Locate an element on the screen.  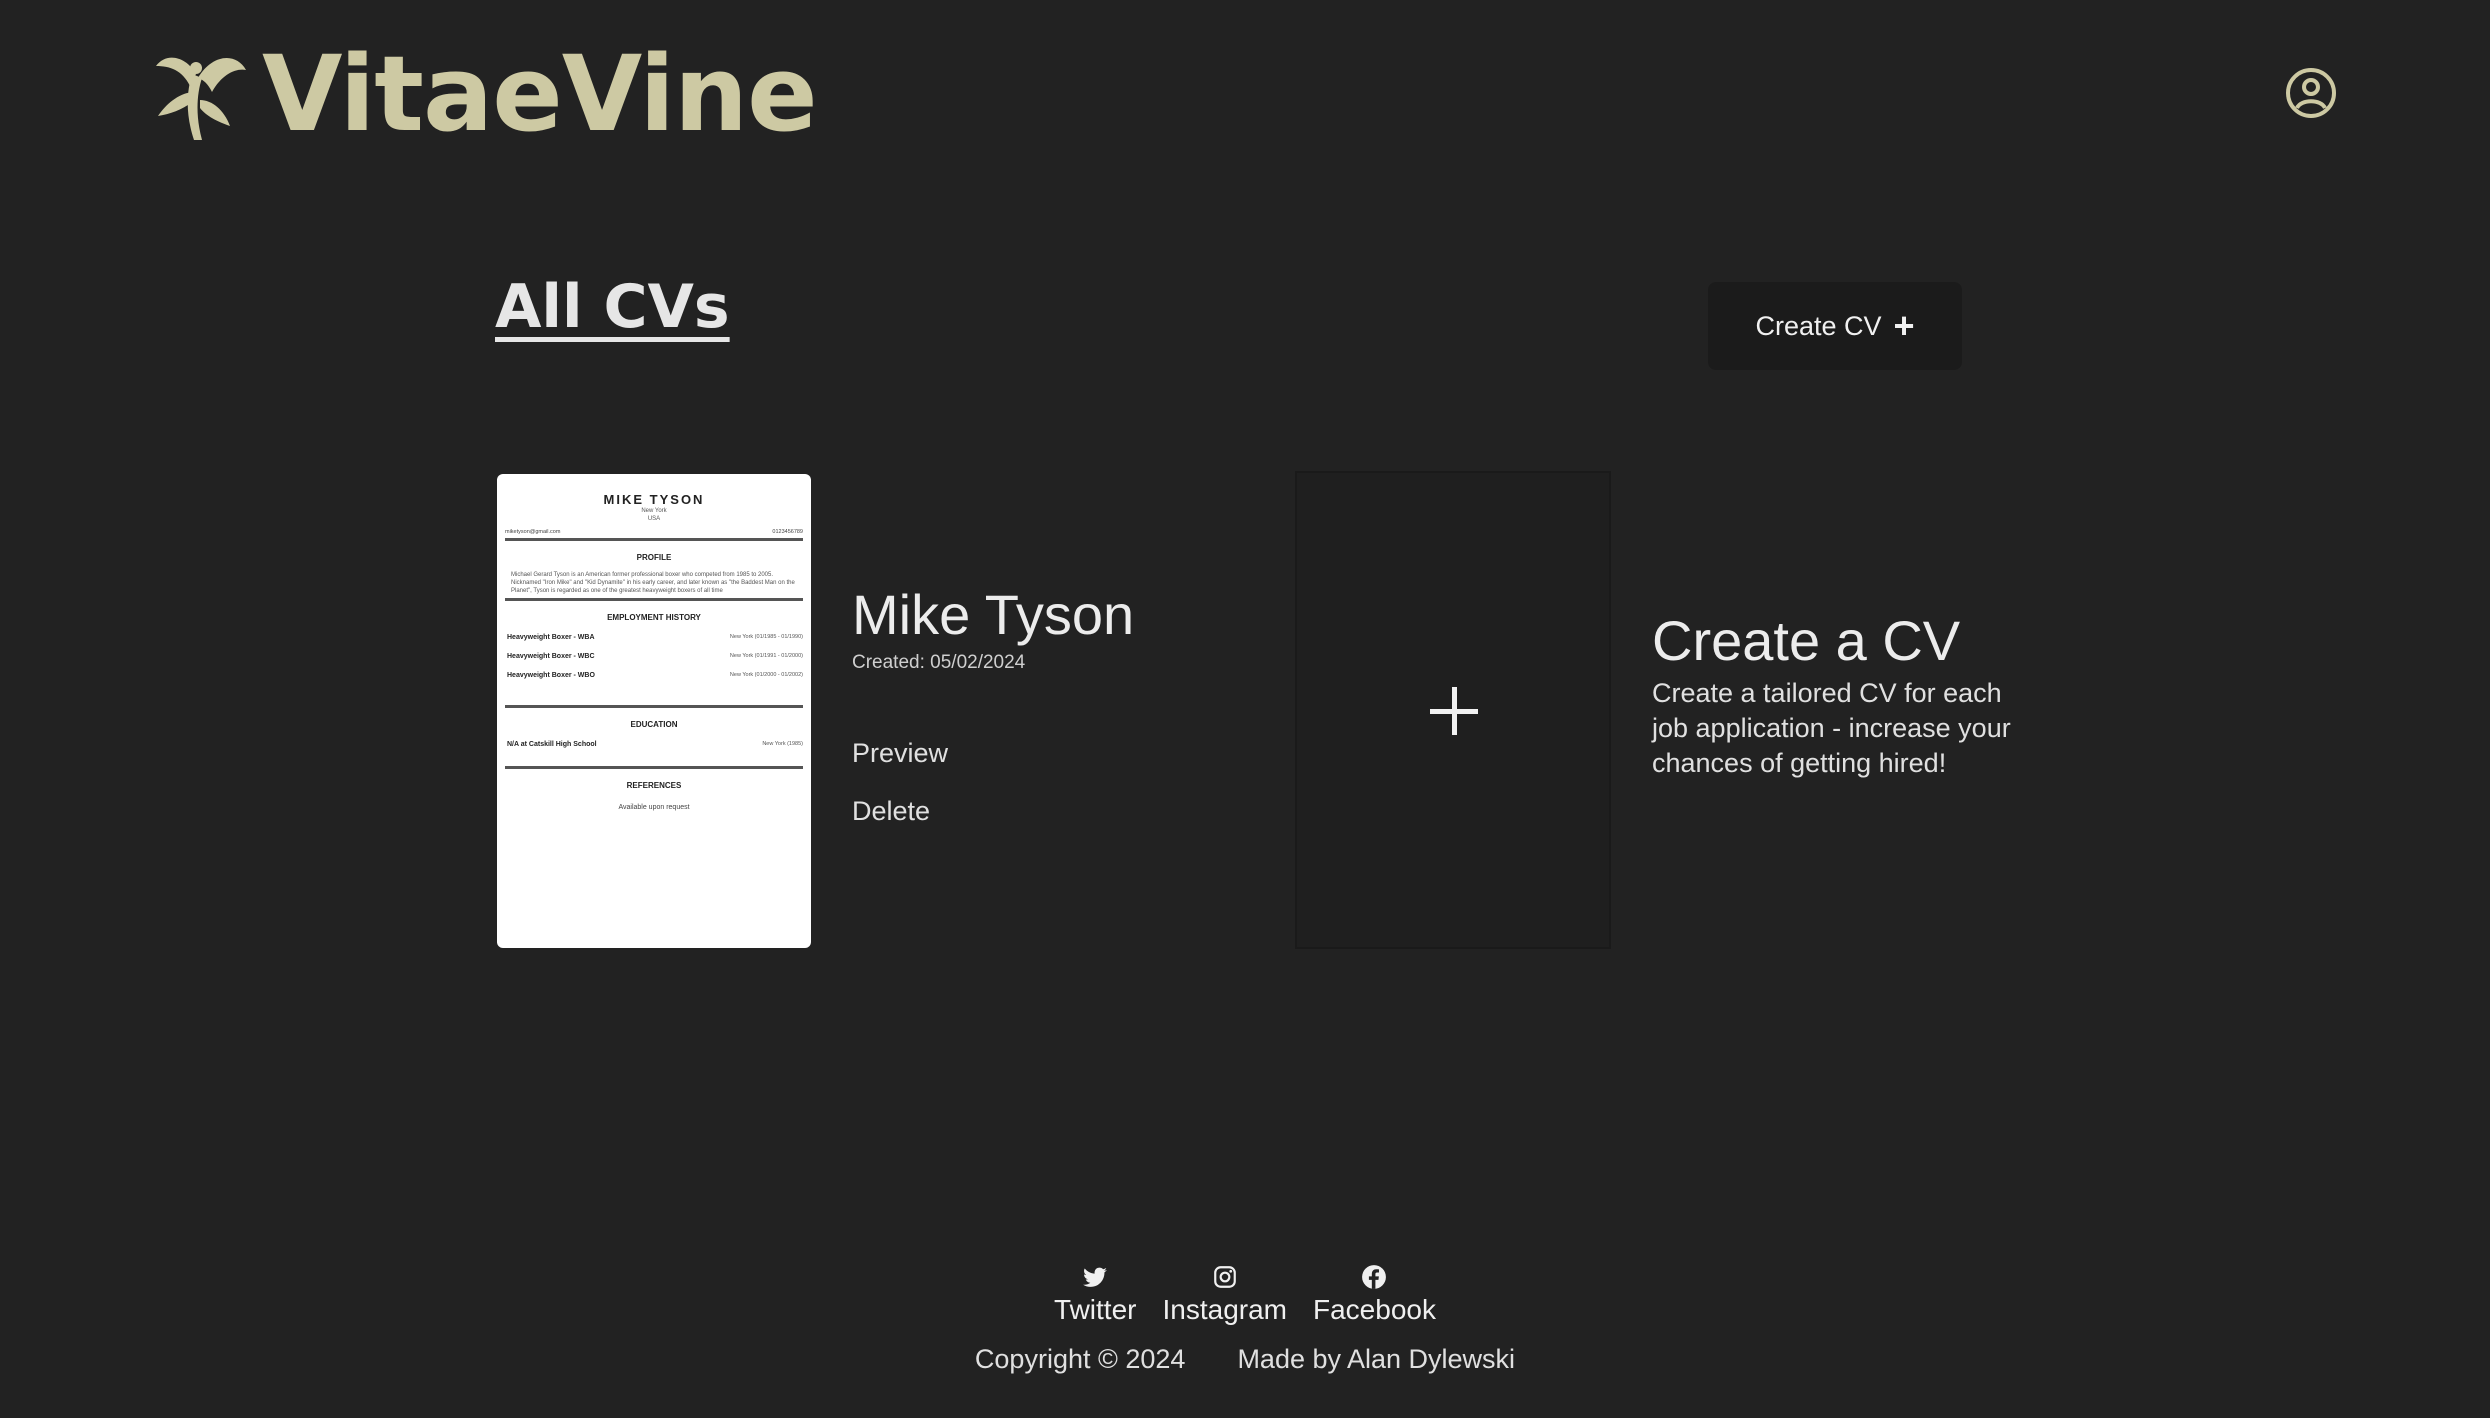
create-cv-title: Create a CV is located at coordinates (1806, 640).